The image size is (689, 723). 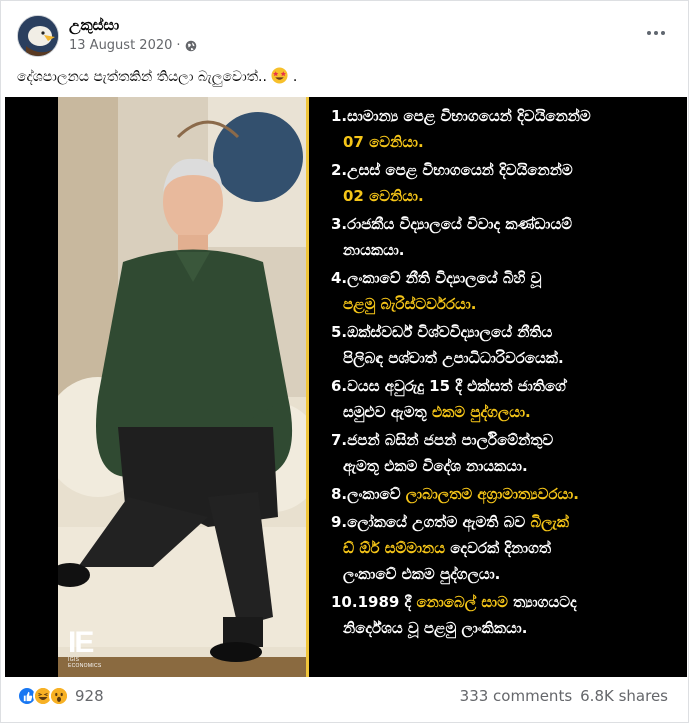 I want to click on achievement-line: 3.රාජකීය විද්‍යාලයේ විවාද කණ්ඩායම්, so click(x=506, y=224).